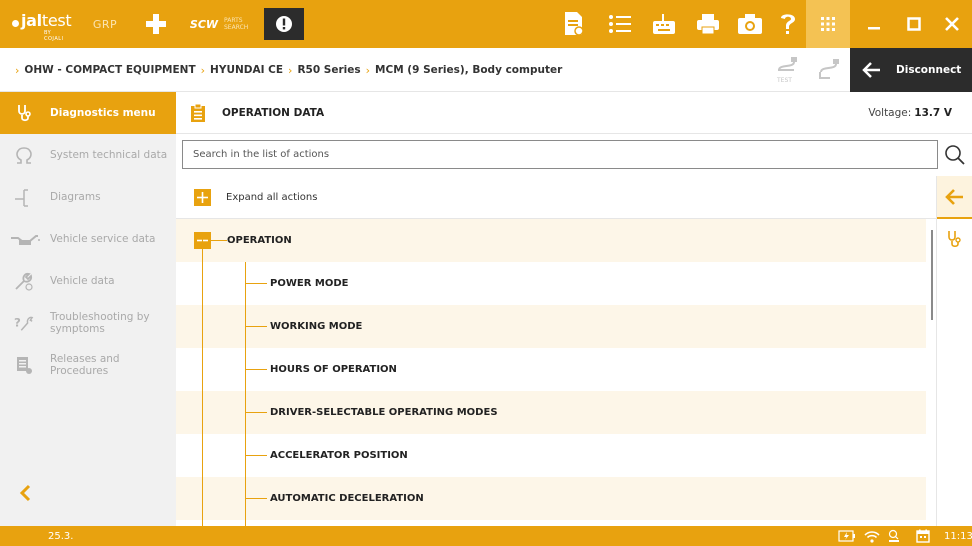 This screenshot has width=972, height=546. Describe the element at coordinates (103, 113) in the screenshot. I see `sidebar-item-label: Diagnostics menu` at that location.